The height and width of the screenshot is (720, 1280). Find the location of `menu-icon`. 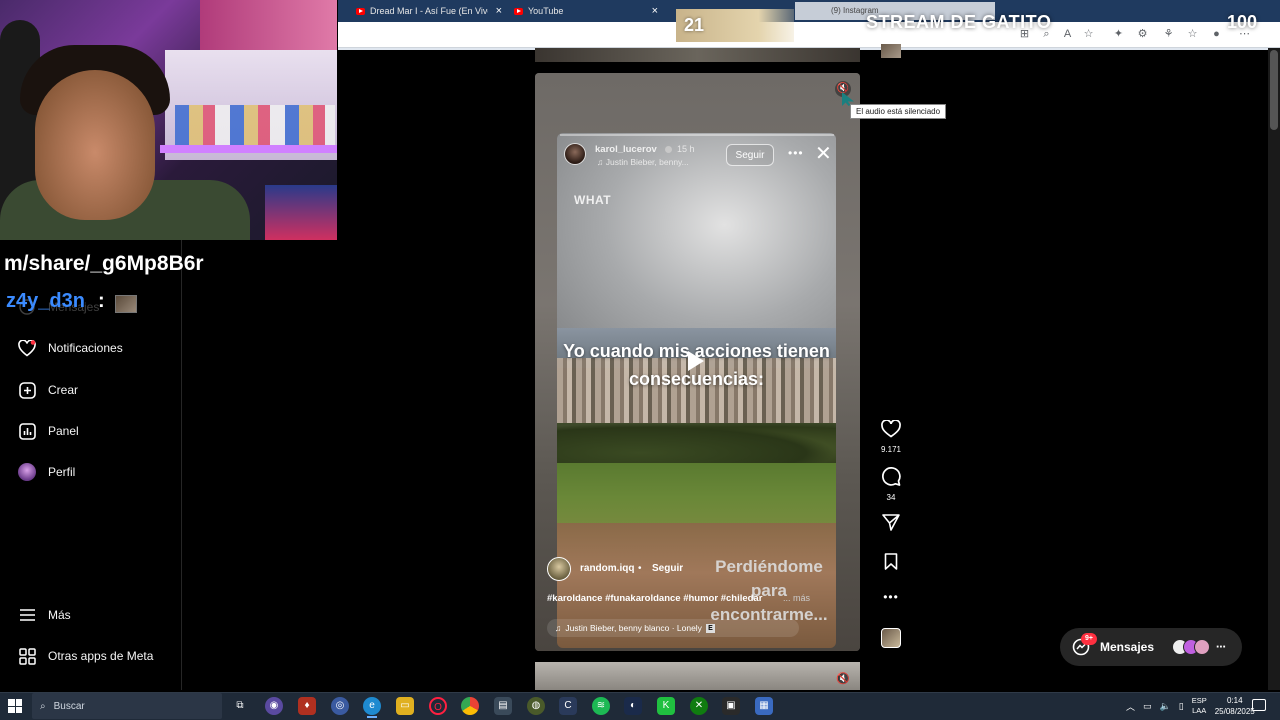

menu-icon is located at coordinates (27, 615).